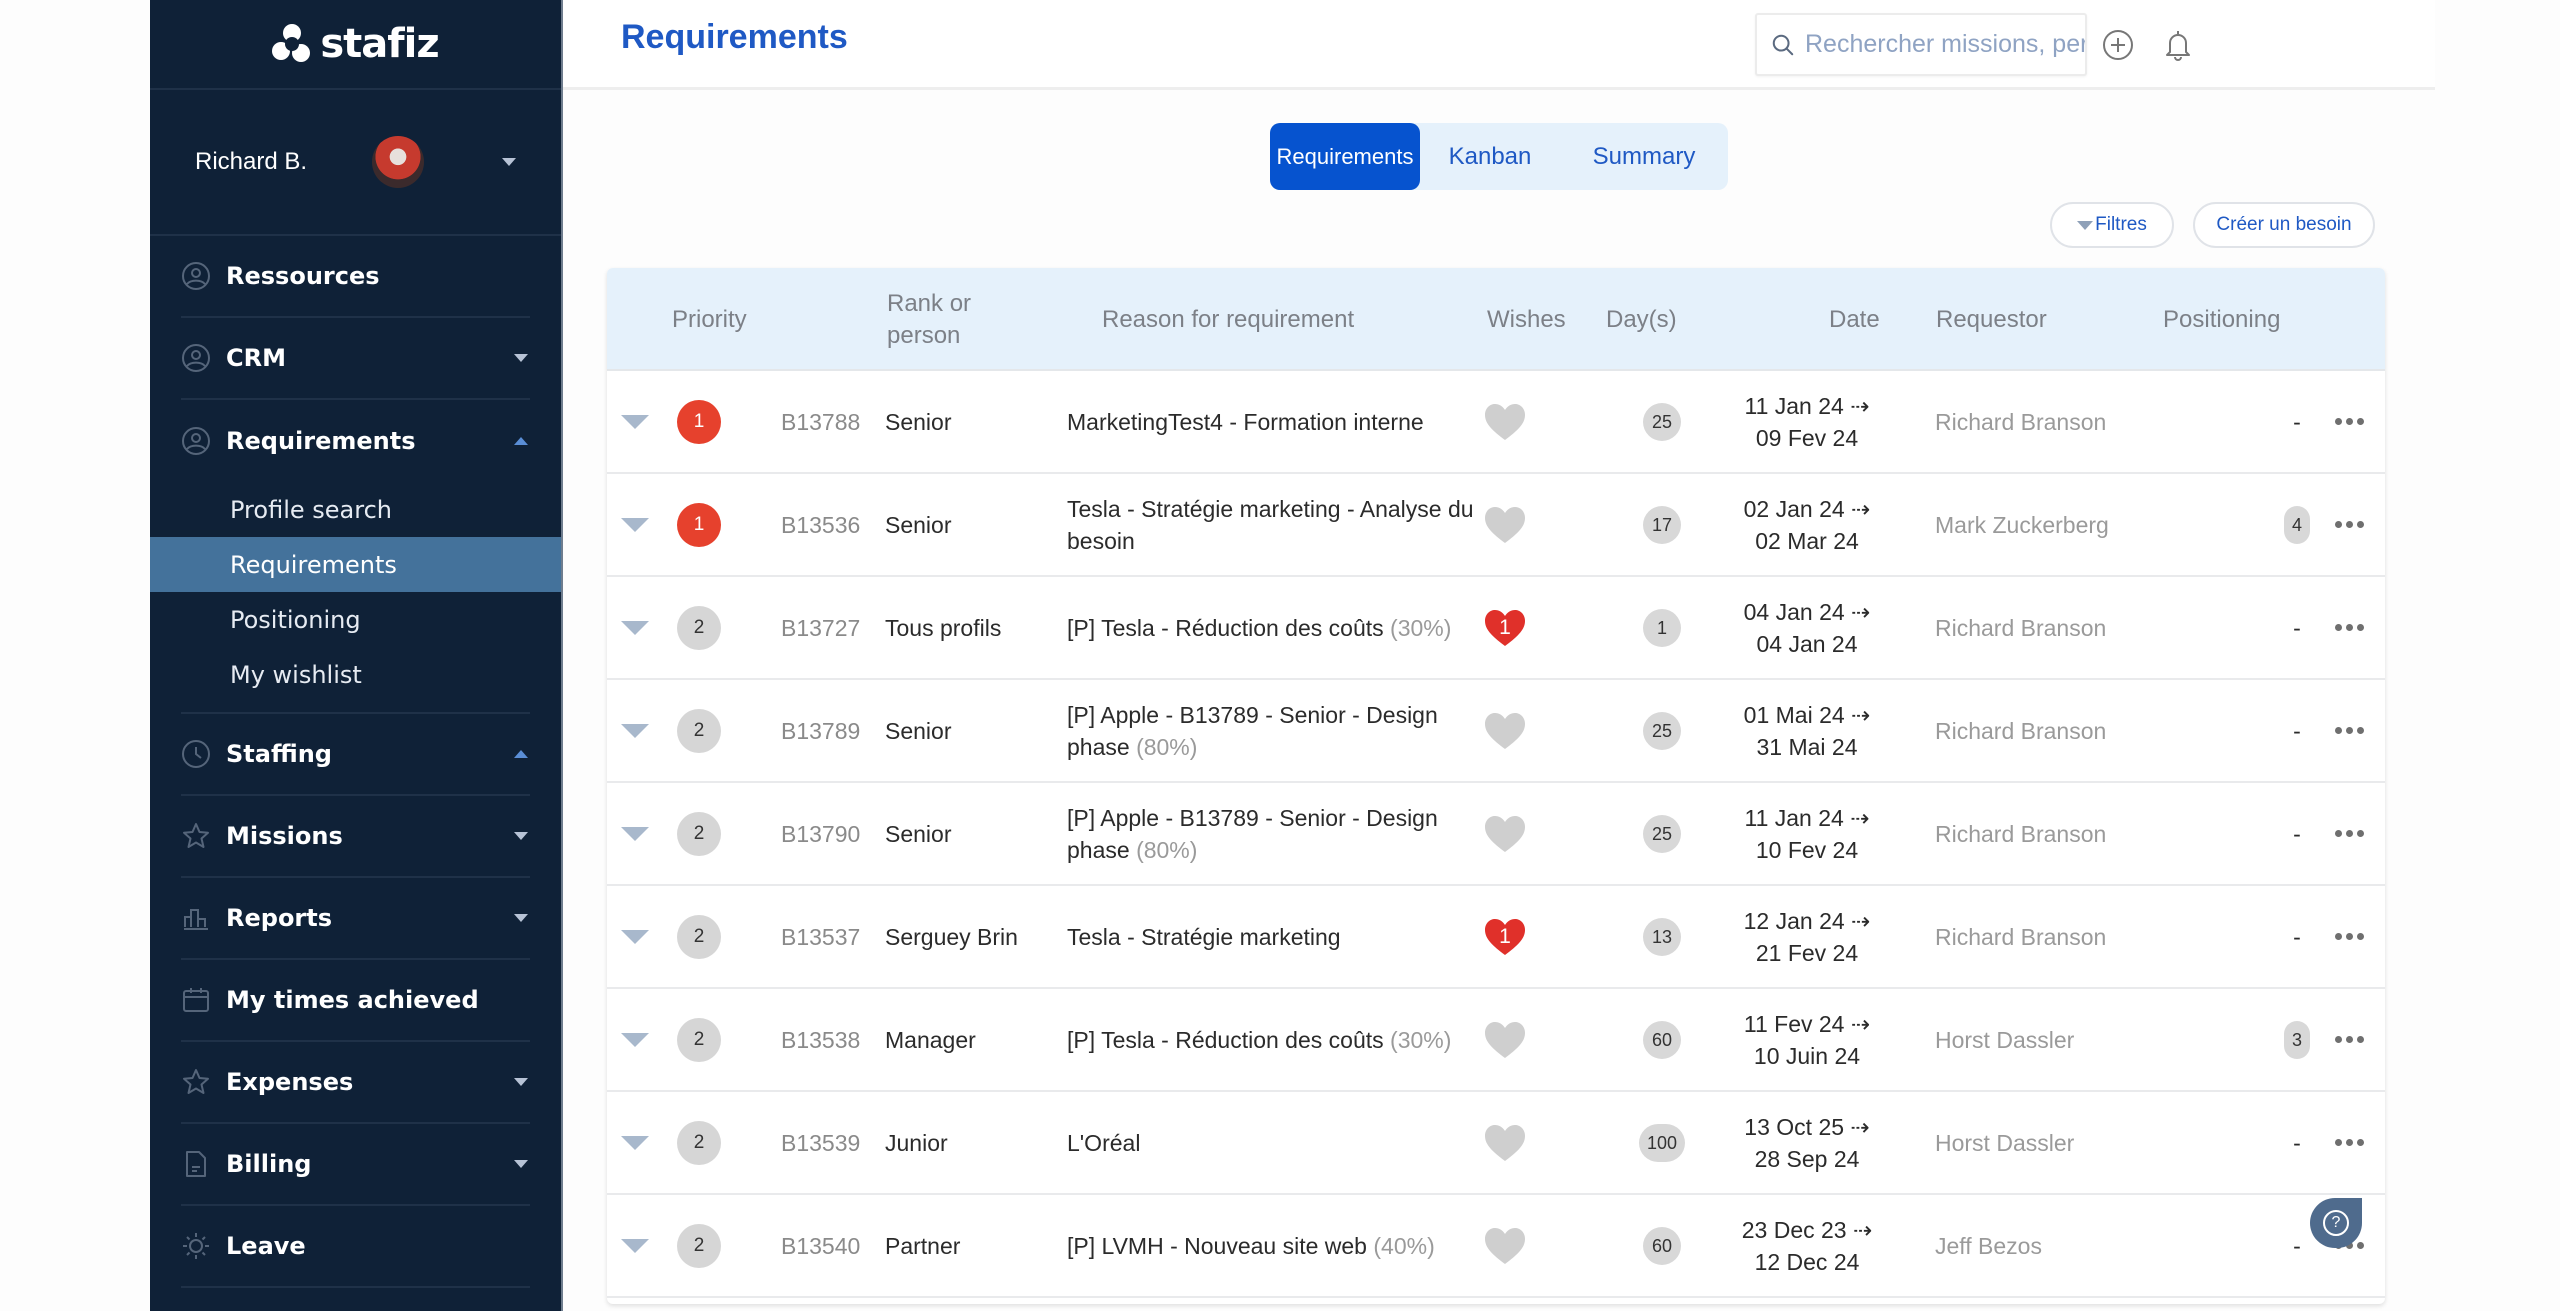 This screenshot has height=1311, width=2560. What do you see at coordinates (2336, 1223) in the screenshot?
I see `help-button: ?` at bounding box center [2336, 1223].